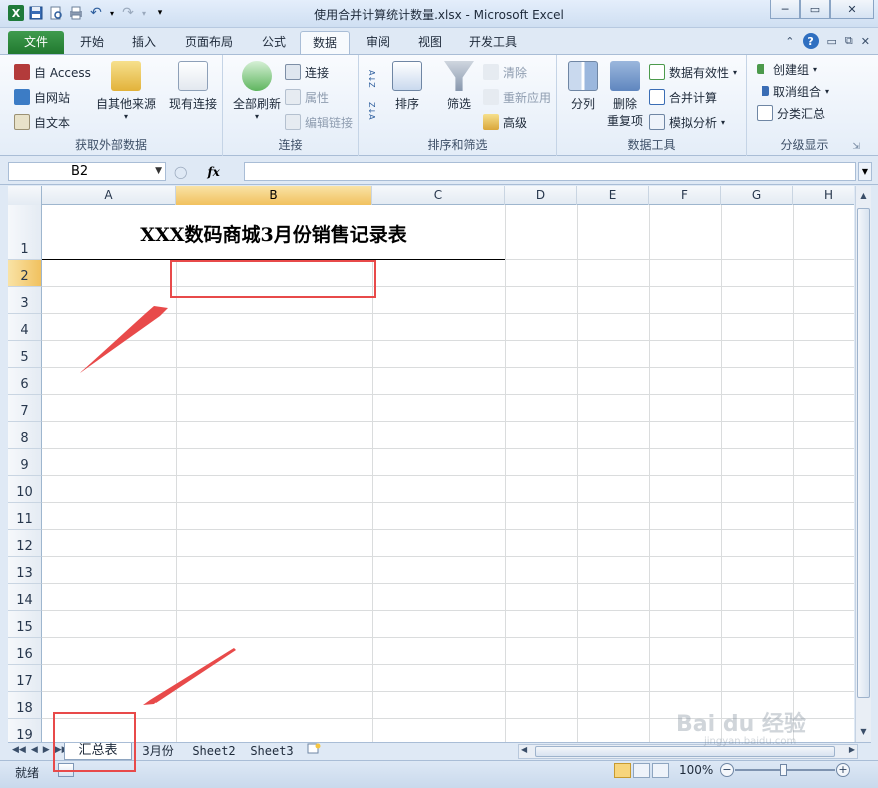 This screenshot has width=878, height=788. Describe the element at coordinates (319, 122) in the screenshot. I see `edit-links-button: 编辑链接` at that location.